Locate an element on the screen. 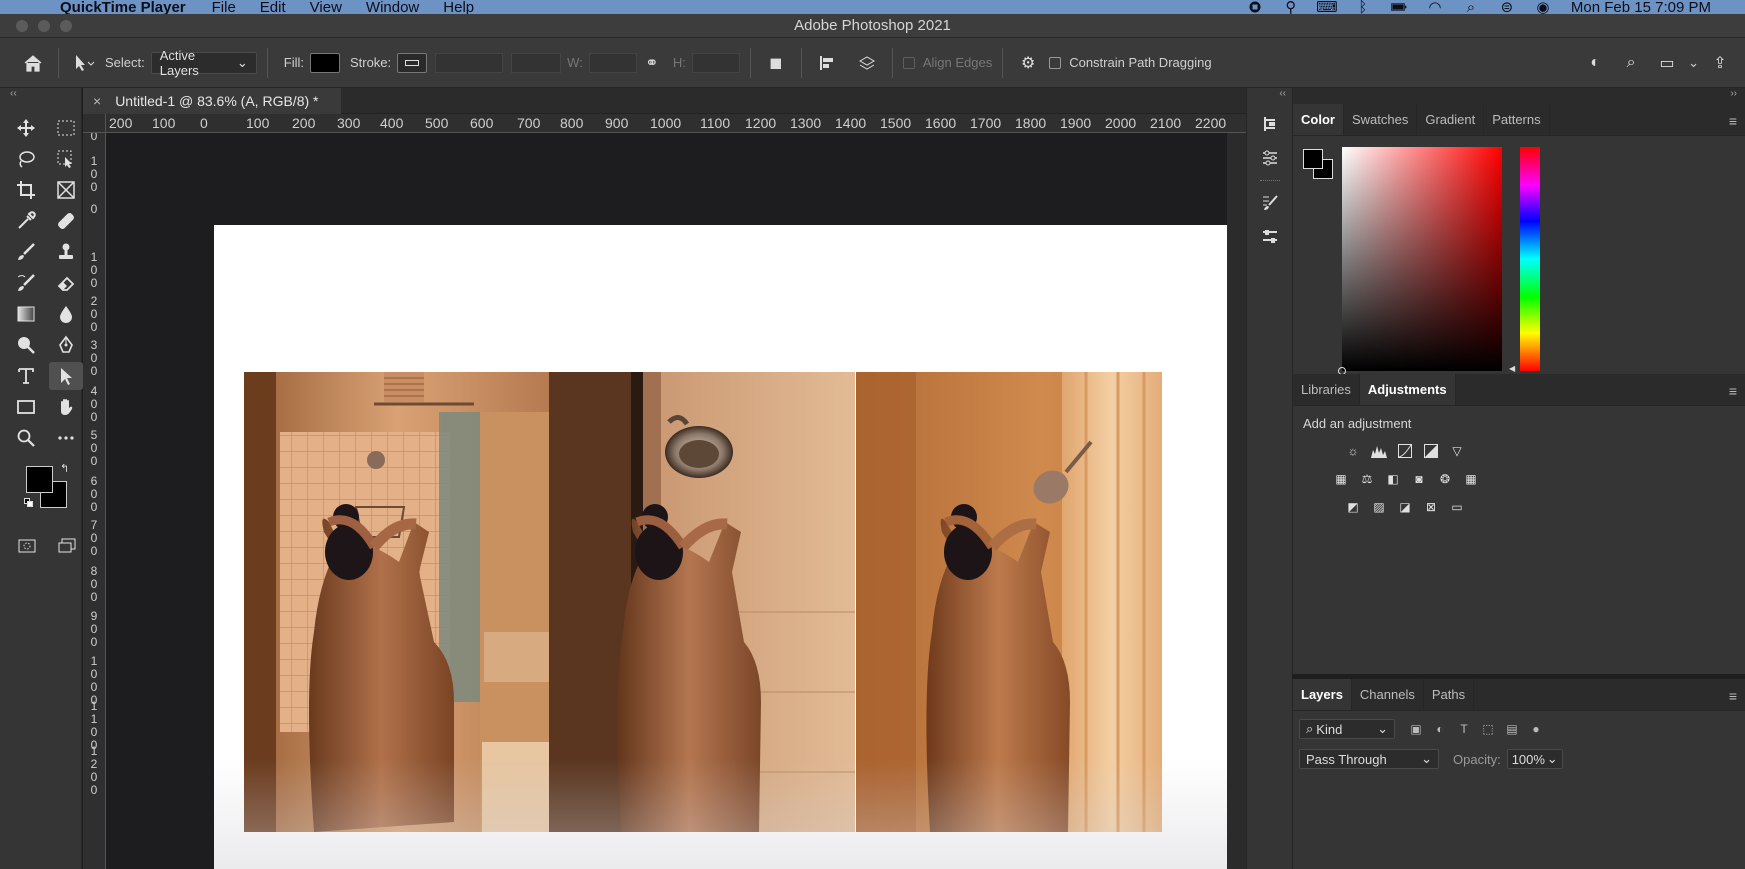  keyboard-icon: ⌨ is located at coordinates (1327, 7).